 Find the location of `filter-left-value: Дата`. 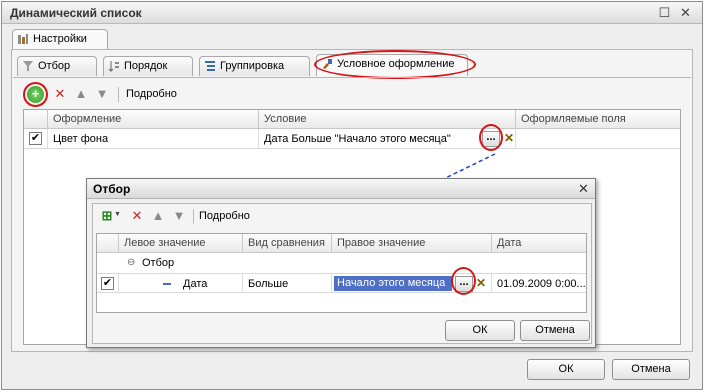

filter-left-value: Дата is located at coordinates (181, 283).